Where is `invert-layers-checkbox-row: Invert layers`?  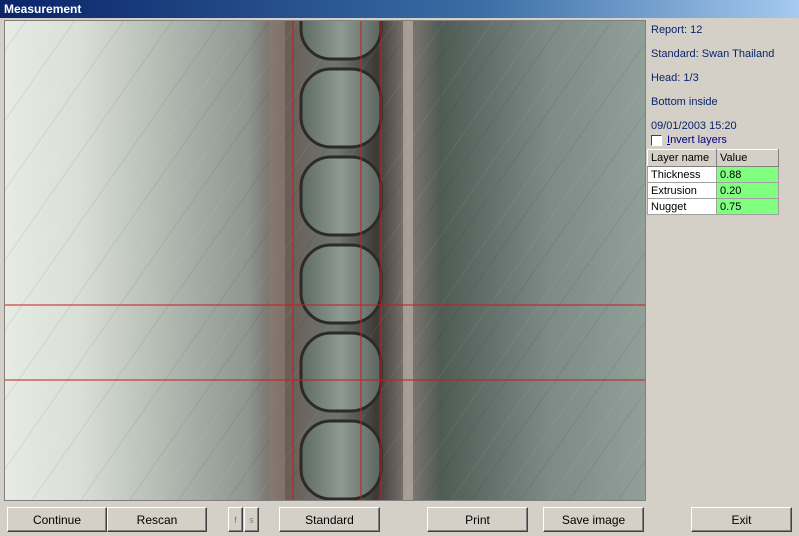 invert-layers-checkbox-row: Invert layers is located at coordinates (689, 140).